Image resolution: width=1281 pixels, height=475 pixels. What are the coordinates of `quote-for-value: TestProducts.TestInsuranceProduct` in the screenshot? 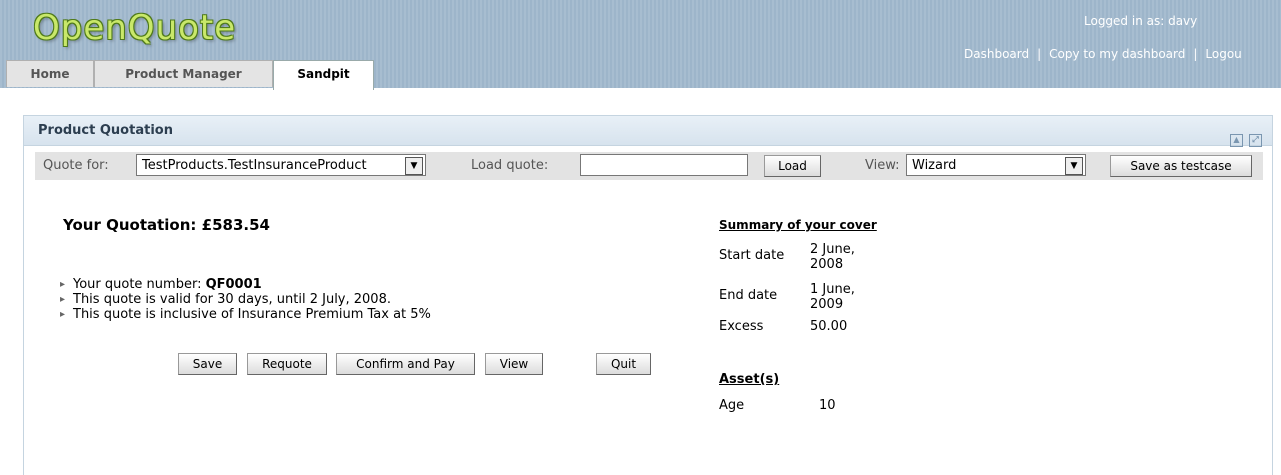 It's located at (254, 165).